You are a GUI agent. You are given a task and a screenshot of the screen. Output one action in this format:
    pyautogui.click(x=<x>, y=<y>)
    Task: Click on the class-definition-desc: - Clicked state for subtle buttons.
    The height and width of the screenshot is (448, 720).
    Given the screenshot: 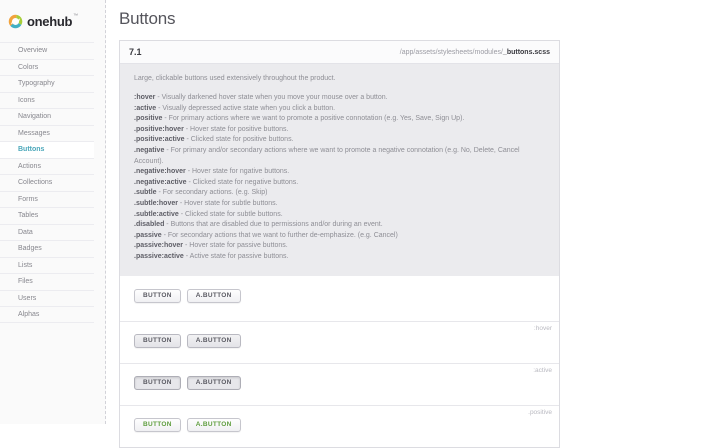 What is the action you would take?
    pyautogui.click(x=231, y=214)
    